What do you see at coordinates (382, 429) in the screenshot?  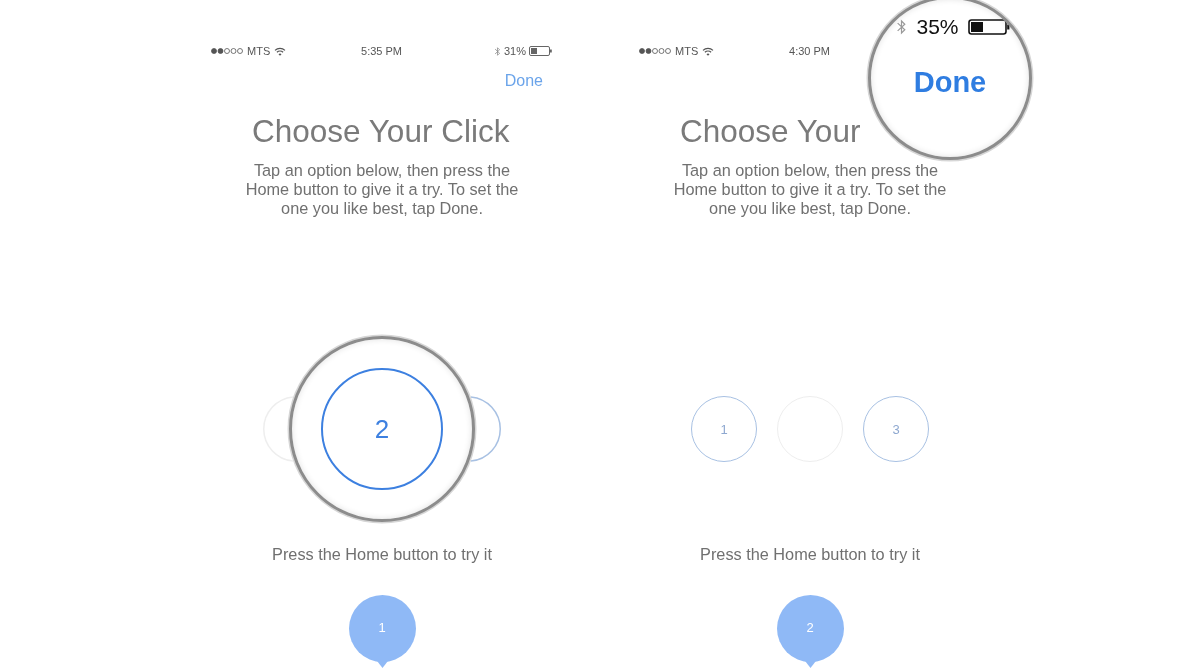 I see `option-circle: 2` at bounding box center [382, 429].